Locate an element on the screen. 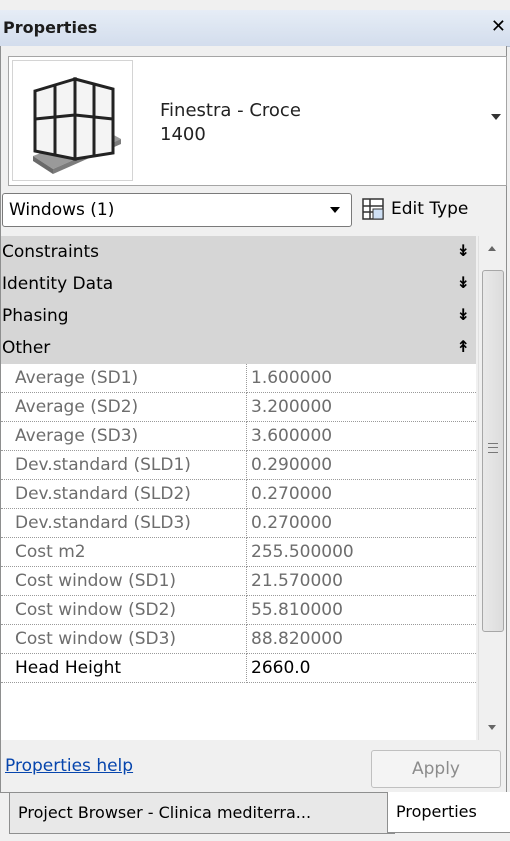  scroll-up-icon is located at coordinates (492, 248).